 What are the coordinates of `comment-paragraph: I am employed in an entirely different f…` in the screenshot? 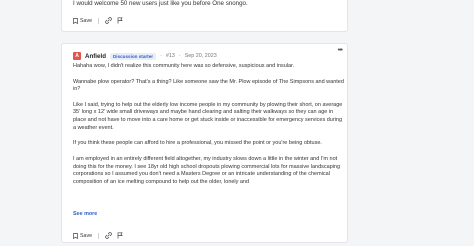 It's located at (207, 170).